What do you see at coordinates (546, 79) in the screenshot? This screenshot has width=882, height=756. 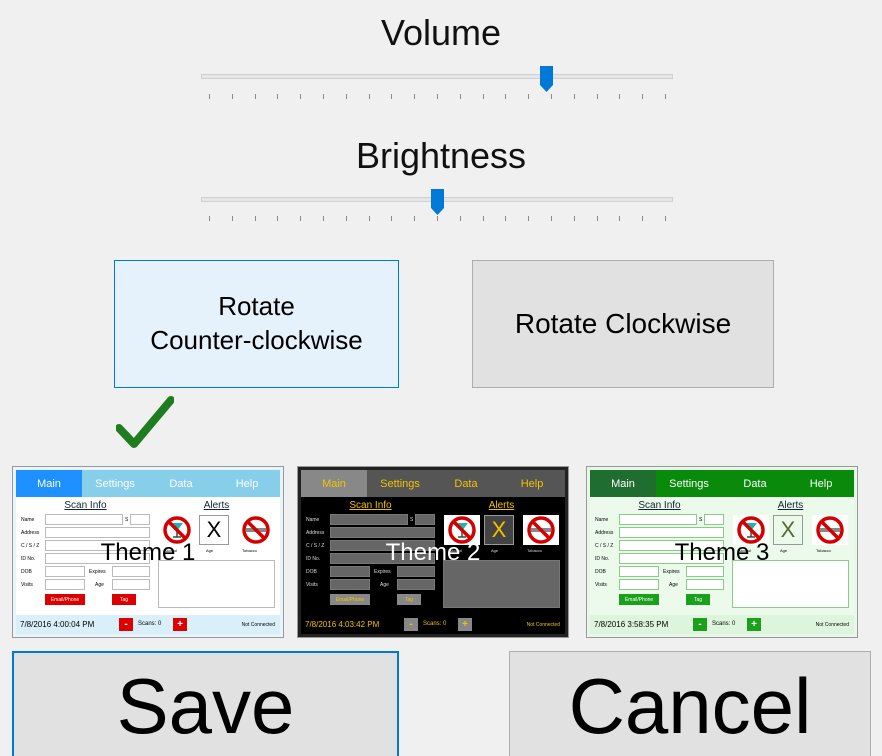 I see `volume-slider-thumb` at bounding box center [546, 79].